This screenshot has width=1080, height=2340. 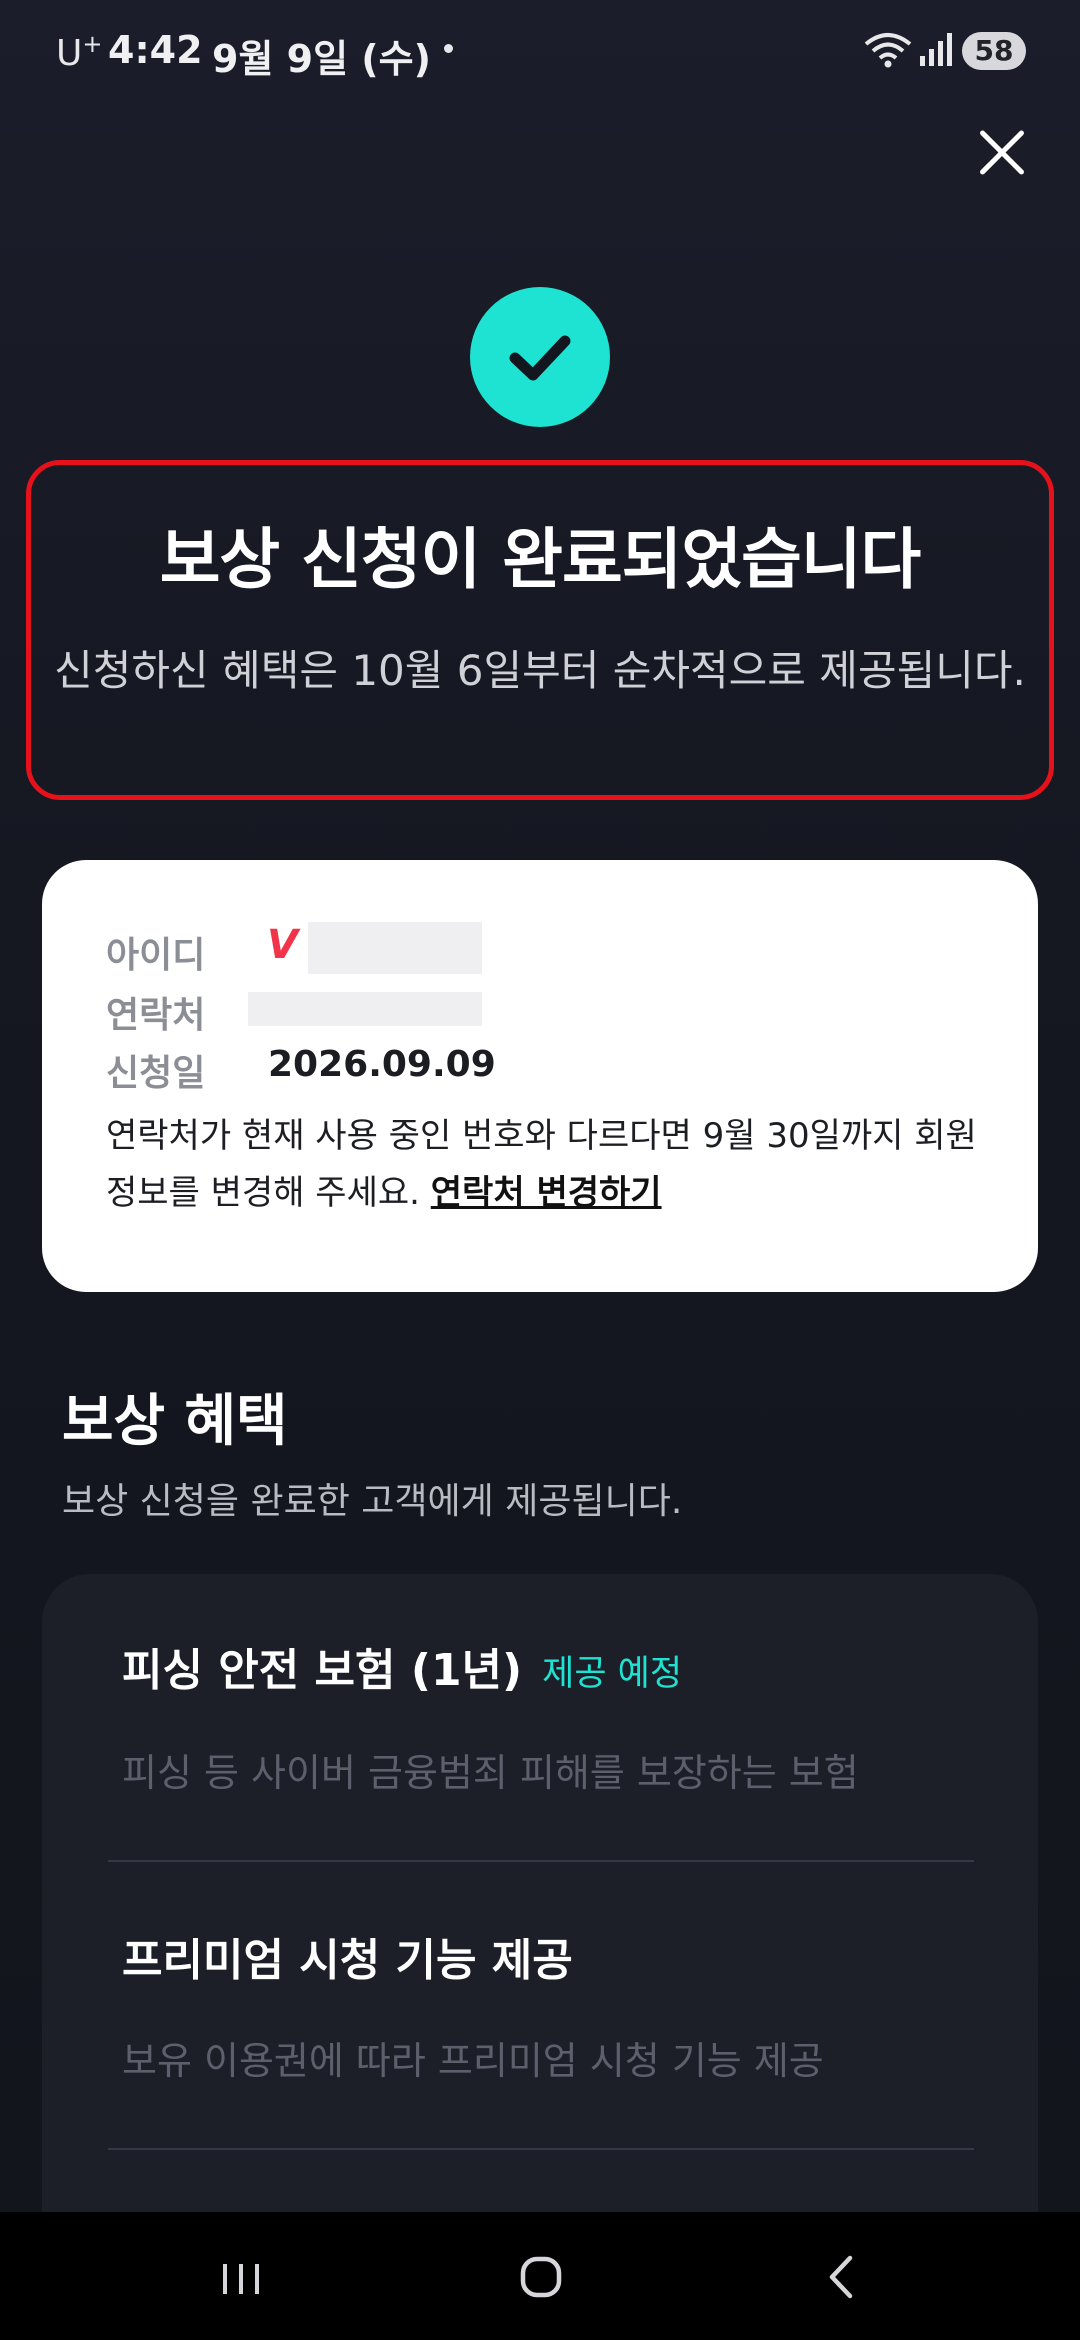 I want to click on page-title: 보상 신청이 완료되었습니다, so click(x=540, y=559).